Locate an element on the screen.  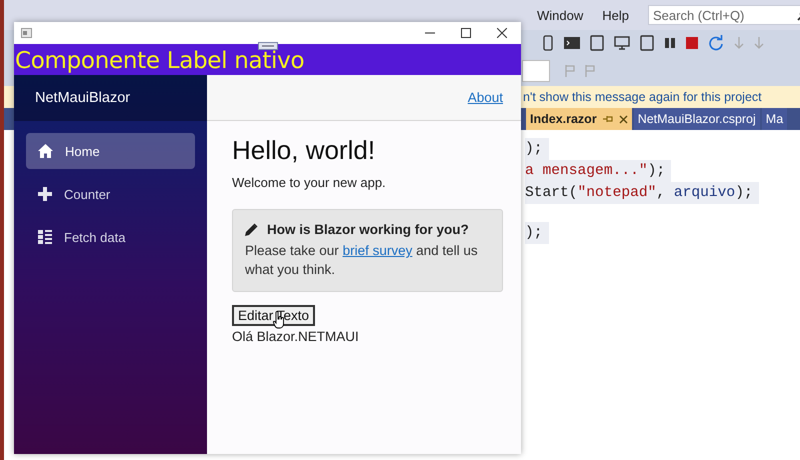
home-icon is located at coordinates (45, 151).